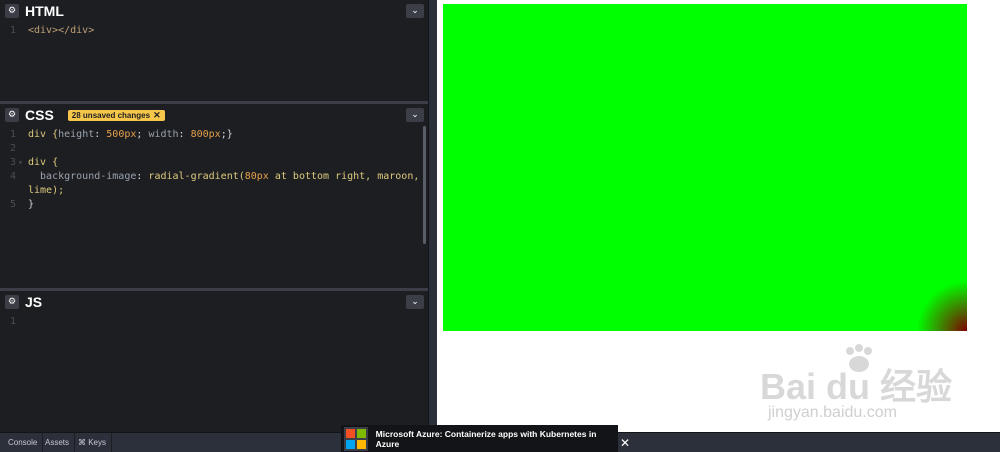 The height and width of the screenshot is (452, 1000). I want to click on css-scrollbar, so click(424, 185).